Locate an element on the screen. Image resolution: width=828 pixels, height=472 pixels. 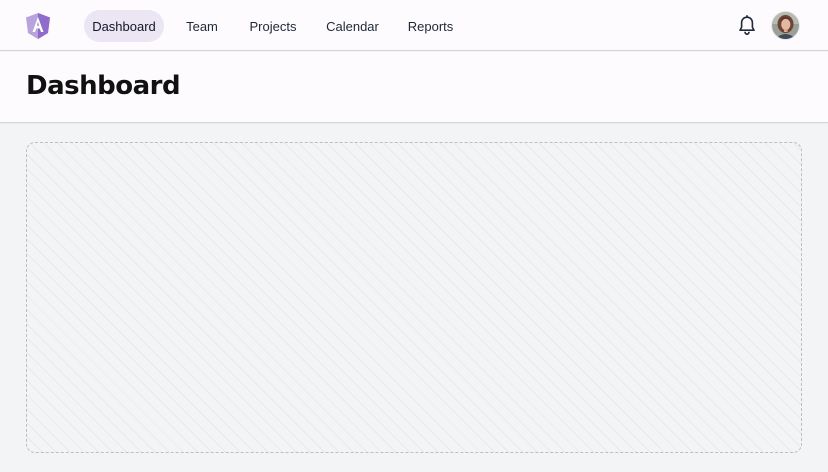
page-title: Dashboard is located at coordinates (103, 86).